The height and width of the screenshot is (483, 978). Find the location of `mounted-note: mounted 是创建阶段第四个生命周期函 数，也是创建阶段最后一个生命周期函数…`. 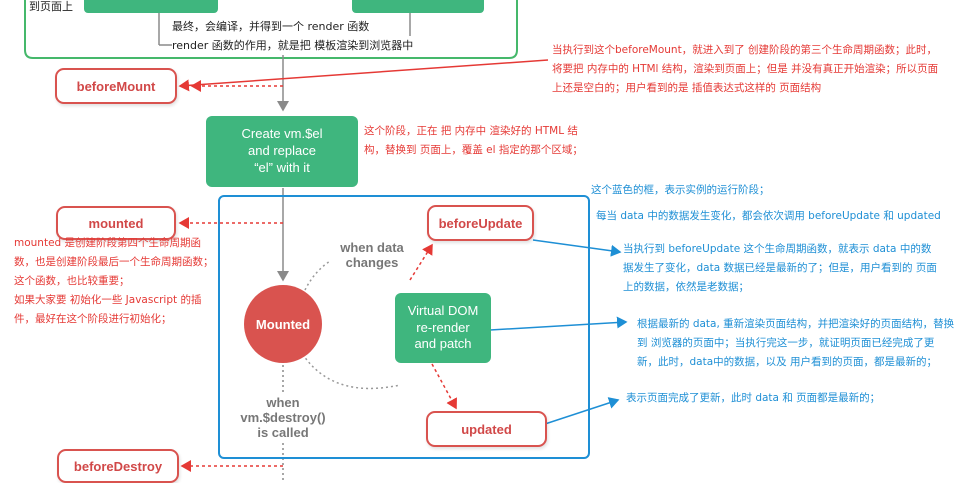

mounted-note: mounted 是创建阶段第四个生命周期函 数，也是创建阶段最后一个生命周期函数… is located at coordinates (114, 281).